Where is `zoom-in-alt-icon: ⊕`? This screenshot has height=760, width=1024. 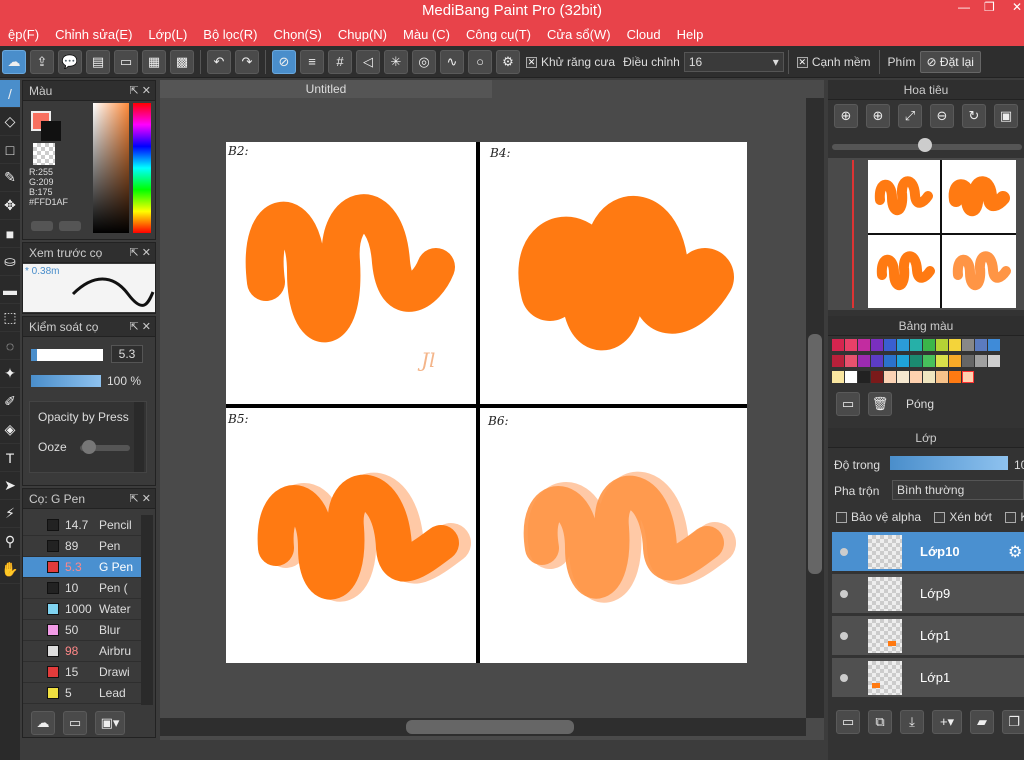
zoom-in-alt-icon: ⊕ is located at coordinates (878, 116).